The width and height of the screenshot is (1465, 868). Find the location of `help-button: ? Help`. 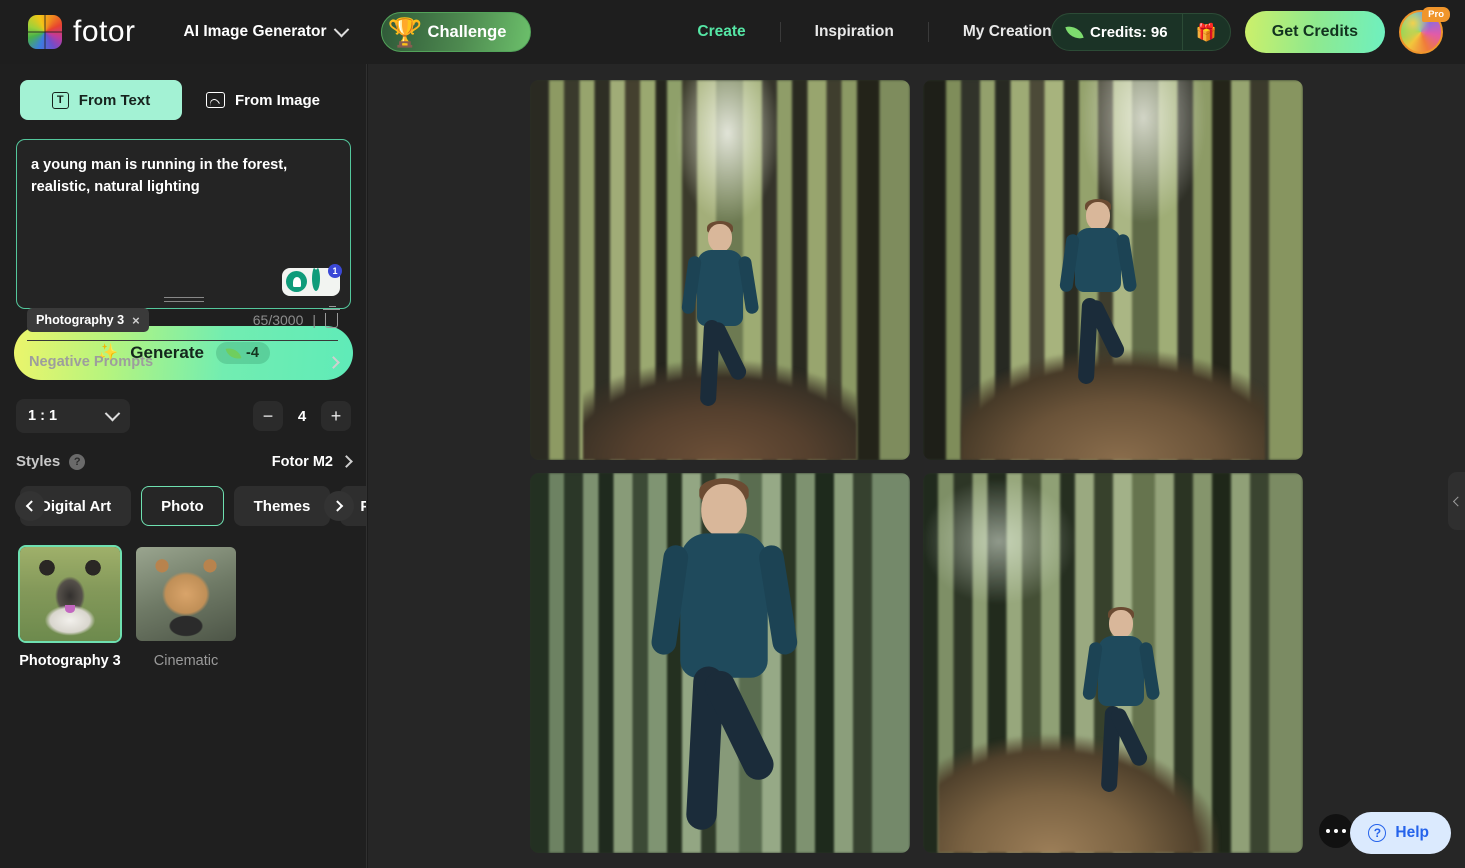

help-button: ? Help is located at coordinates (1400, 833).